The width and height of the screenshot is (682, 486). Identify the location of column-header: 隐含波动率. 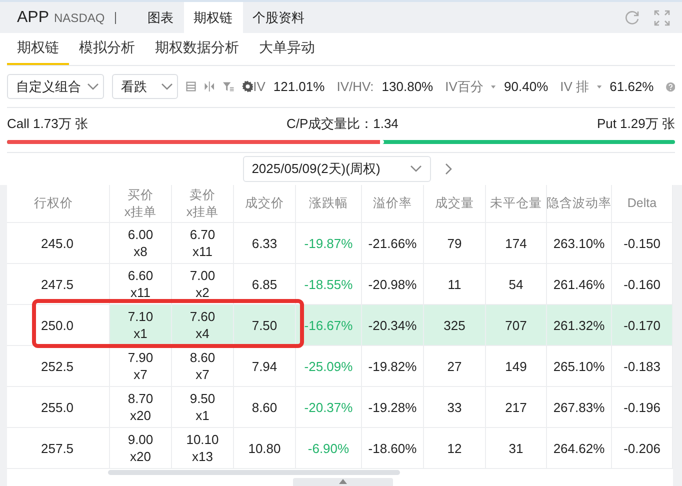
(579, 203).